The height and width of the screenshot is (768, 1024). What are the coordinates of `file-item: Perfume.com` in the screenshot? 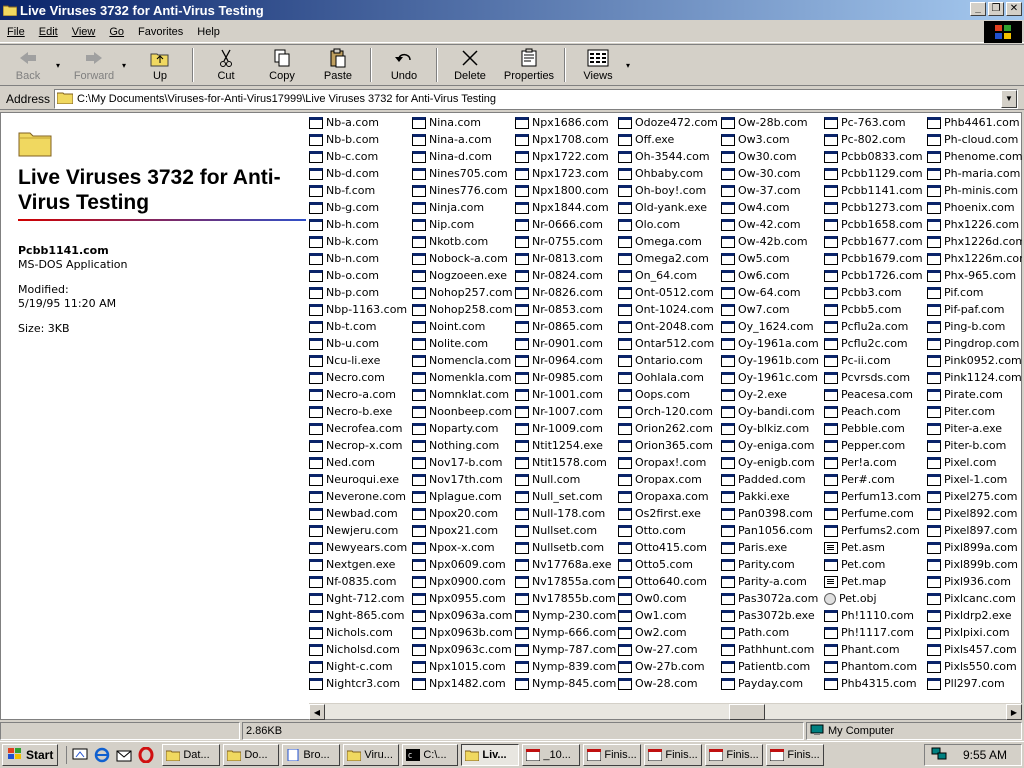 It's located at (869, 513).